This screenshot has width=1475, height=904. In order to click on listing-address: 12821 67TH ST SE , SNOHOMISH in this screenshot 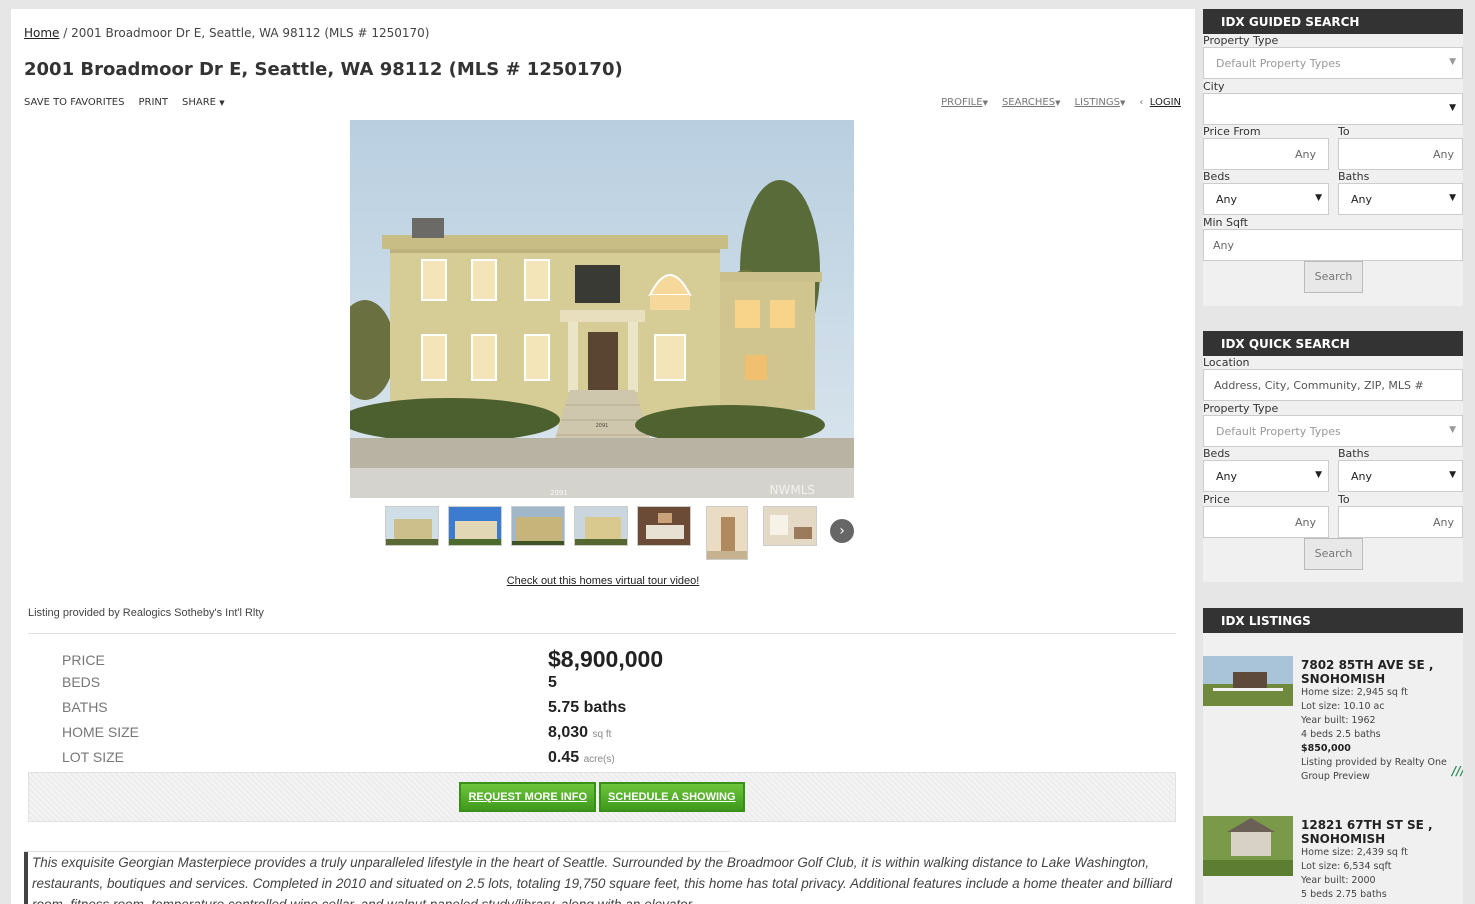, I will do `click(1381, 832)`.